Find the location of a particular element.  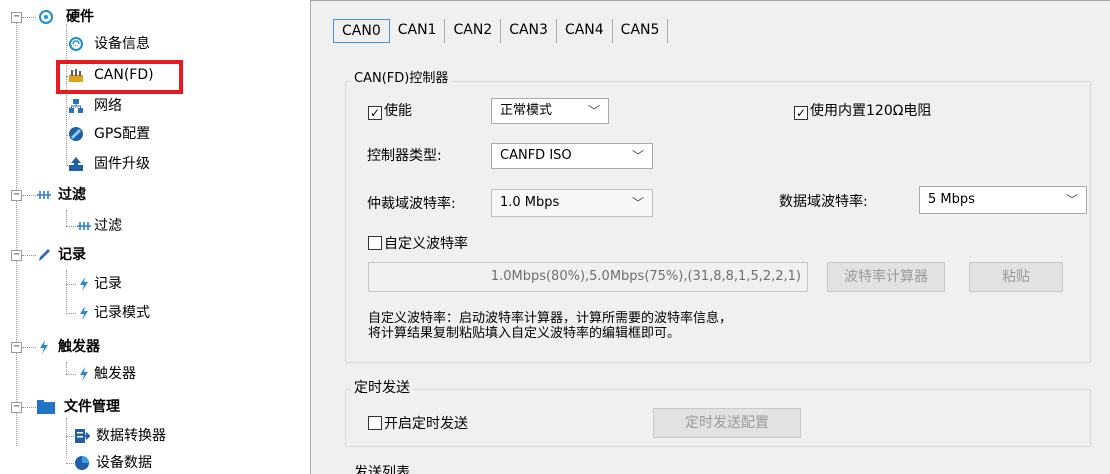

can-controller-group-title: CAN(FD)控制器 is located at coordinates (401, 79).